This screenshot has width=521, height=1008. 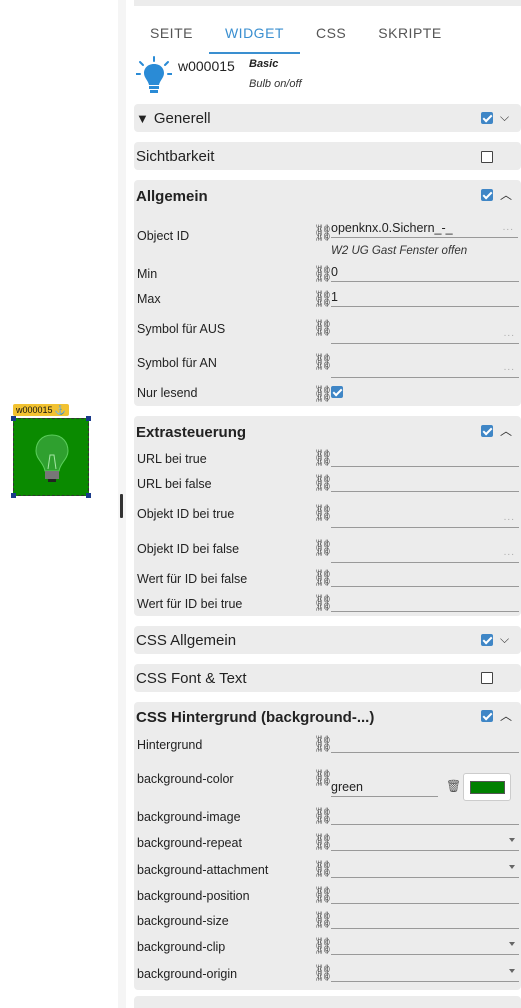 I want to click on background-clip-select, so click(x=425, y=946).